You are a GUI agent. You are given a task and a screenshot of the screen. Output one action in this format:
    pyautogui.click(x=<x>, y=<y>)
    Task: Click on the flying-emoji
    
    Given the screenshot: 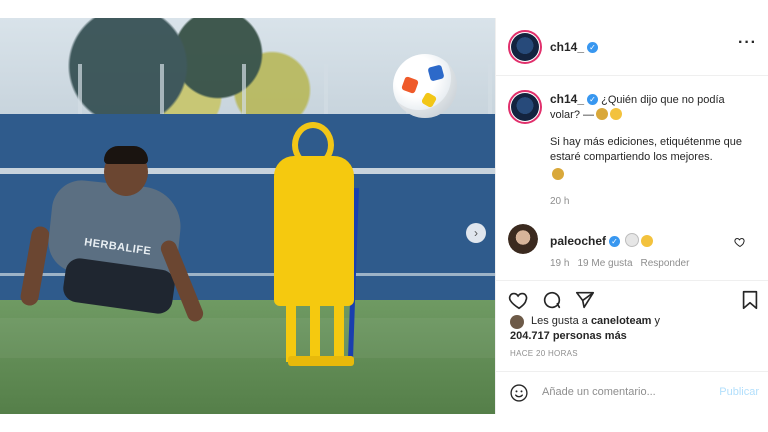 What is the action you would take?
    pyautogui.click(x=602, y=114)
    